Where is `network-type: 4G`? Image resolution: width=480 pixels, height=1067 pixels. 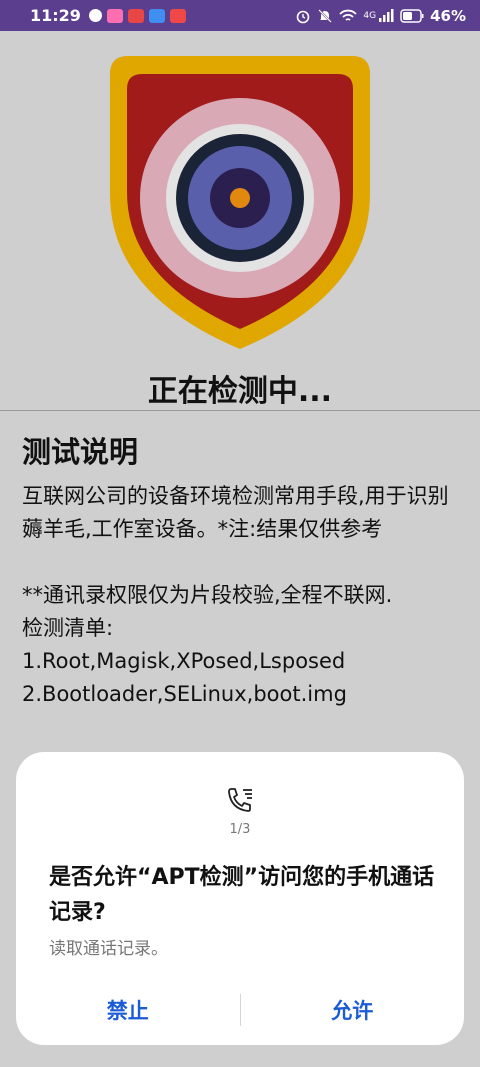
network-type: 4G is located at coordinates (370, 15).